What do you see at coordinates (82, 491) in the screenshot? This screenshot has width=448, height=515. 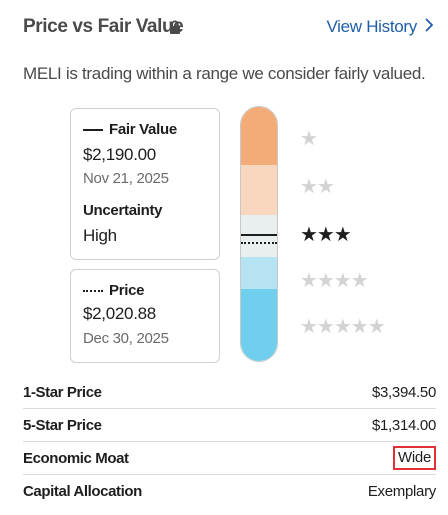 I see `row-label: Capital Allocation` at bounding box center [82, 491].